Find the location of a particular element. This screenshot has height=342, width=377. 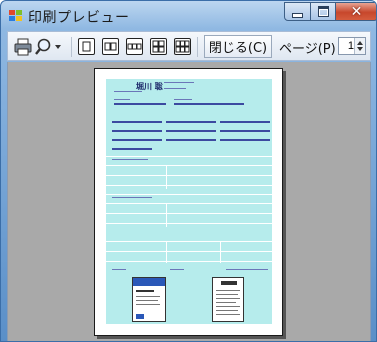

page-spinner is located at coordinates (359, 46).